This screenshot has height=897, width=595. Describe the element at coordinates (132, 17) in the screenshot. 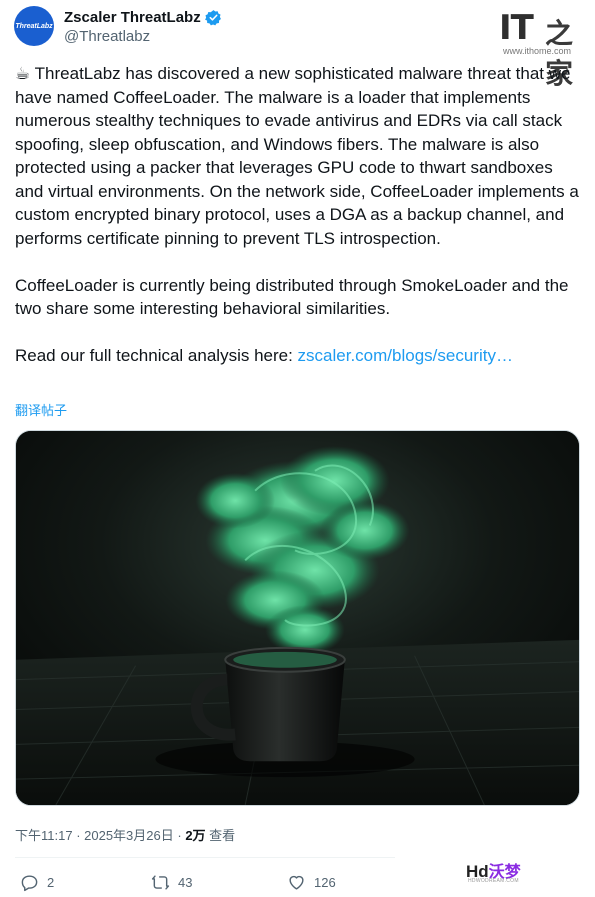

I see `display-name: Zscaler ThreatLabz` at that location.